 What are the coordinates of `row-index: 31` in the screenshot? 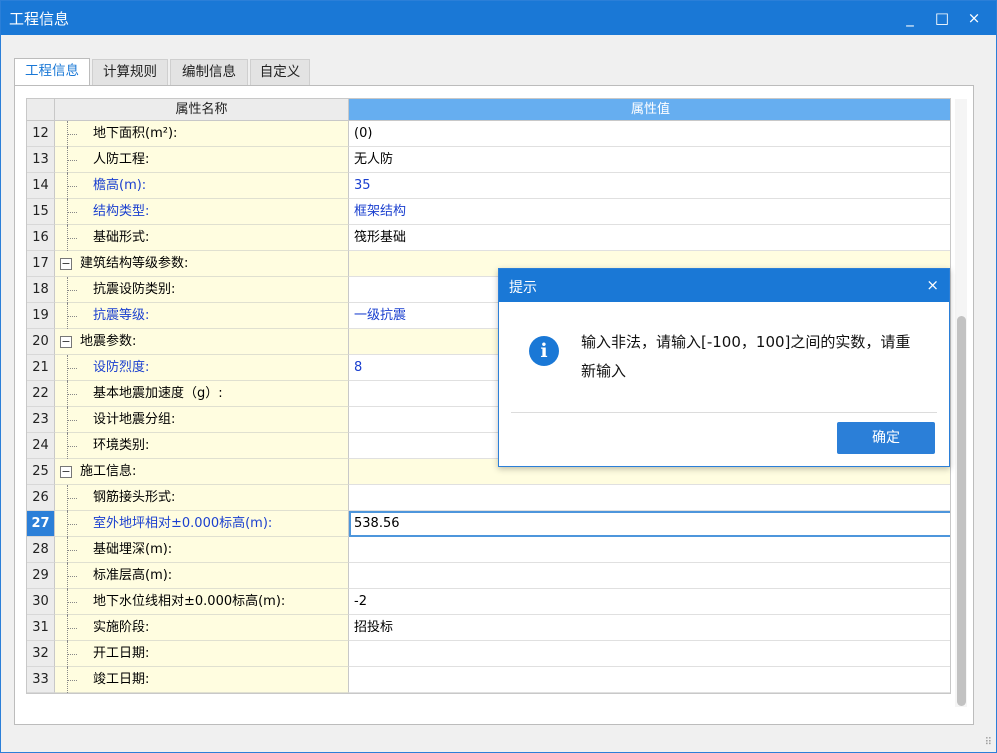 It's located at (41, 628).